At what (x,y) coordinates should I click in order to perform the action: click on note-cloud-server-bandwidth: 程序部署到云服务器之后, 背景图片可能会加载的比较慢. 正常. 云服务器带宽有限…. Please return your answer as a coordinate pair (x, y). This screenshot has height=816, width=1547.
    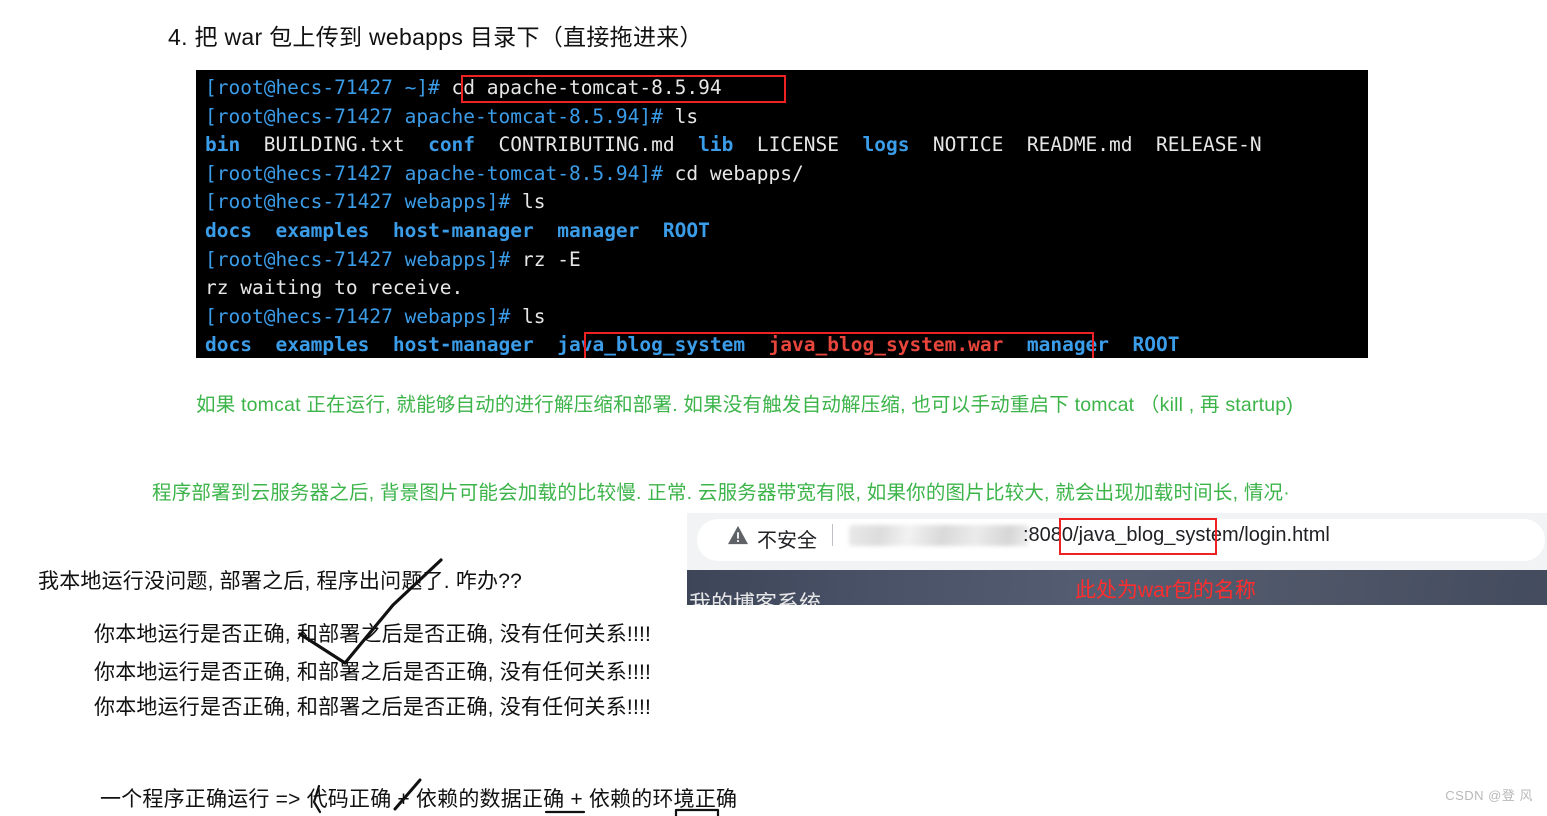
    Looking at the image, I should click on (721, 493).